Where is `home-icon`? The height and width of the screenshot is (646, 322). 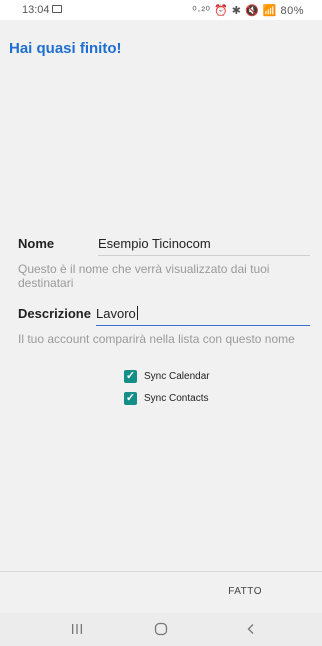 home-icon is located at coordinates (161, 629).